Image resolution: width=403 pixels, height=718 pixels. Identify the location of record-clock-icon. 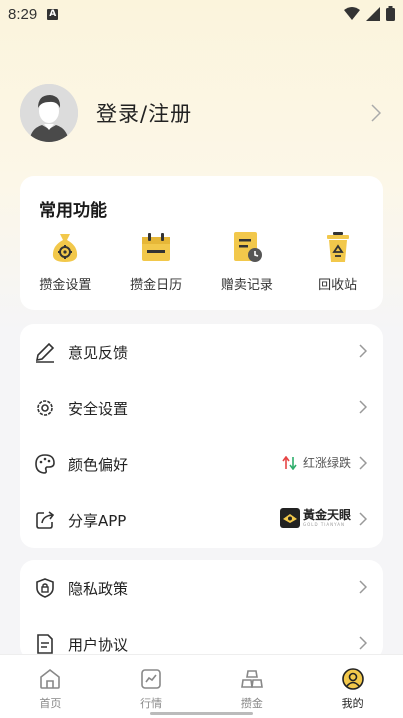
(247, 247).